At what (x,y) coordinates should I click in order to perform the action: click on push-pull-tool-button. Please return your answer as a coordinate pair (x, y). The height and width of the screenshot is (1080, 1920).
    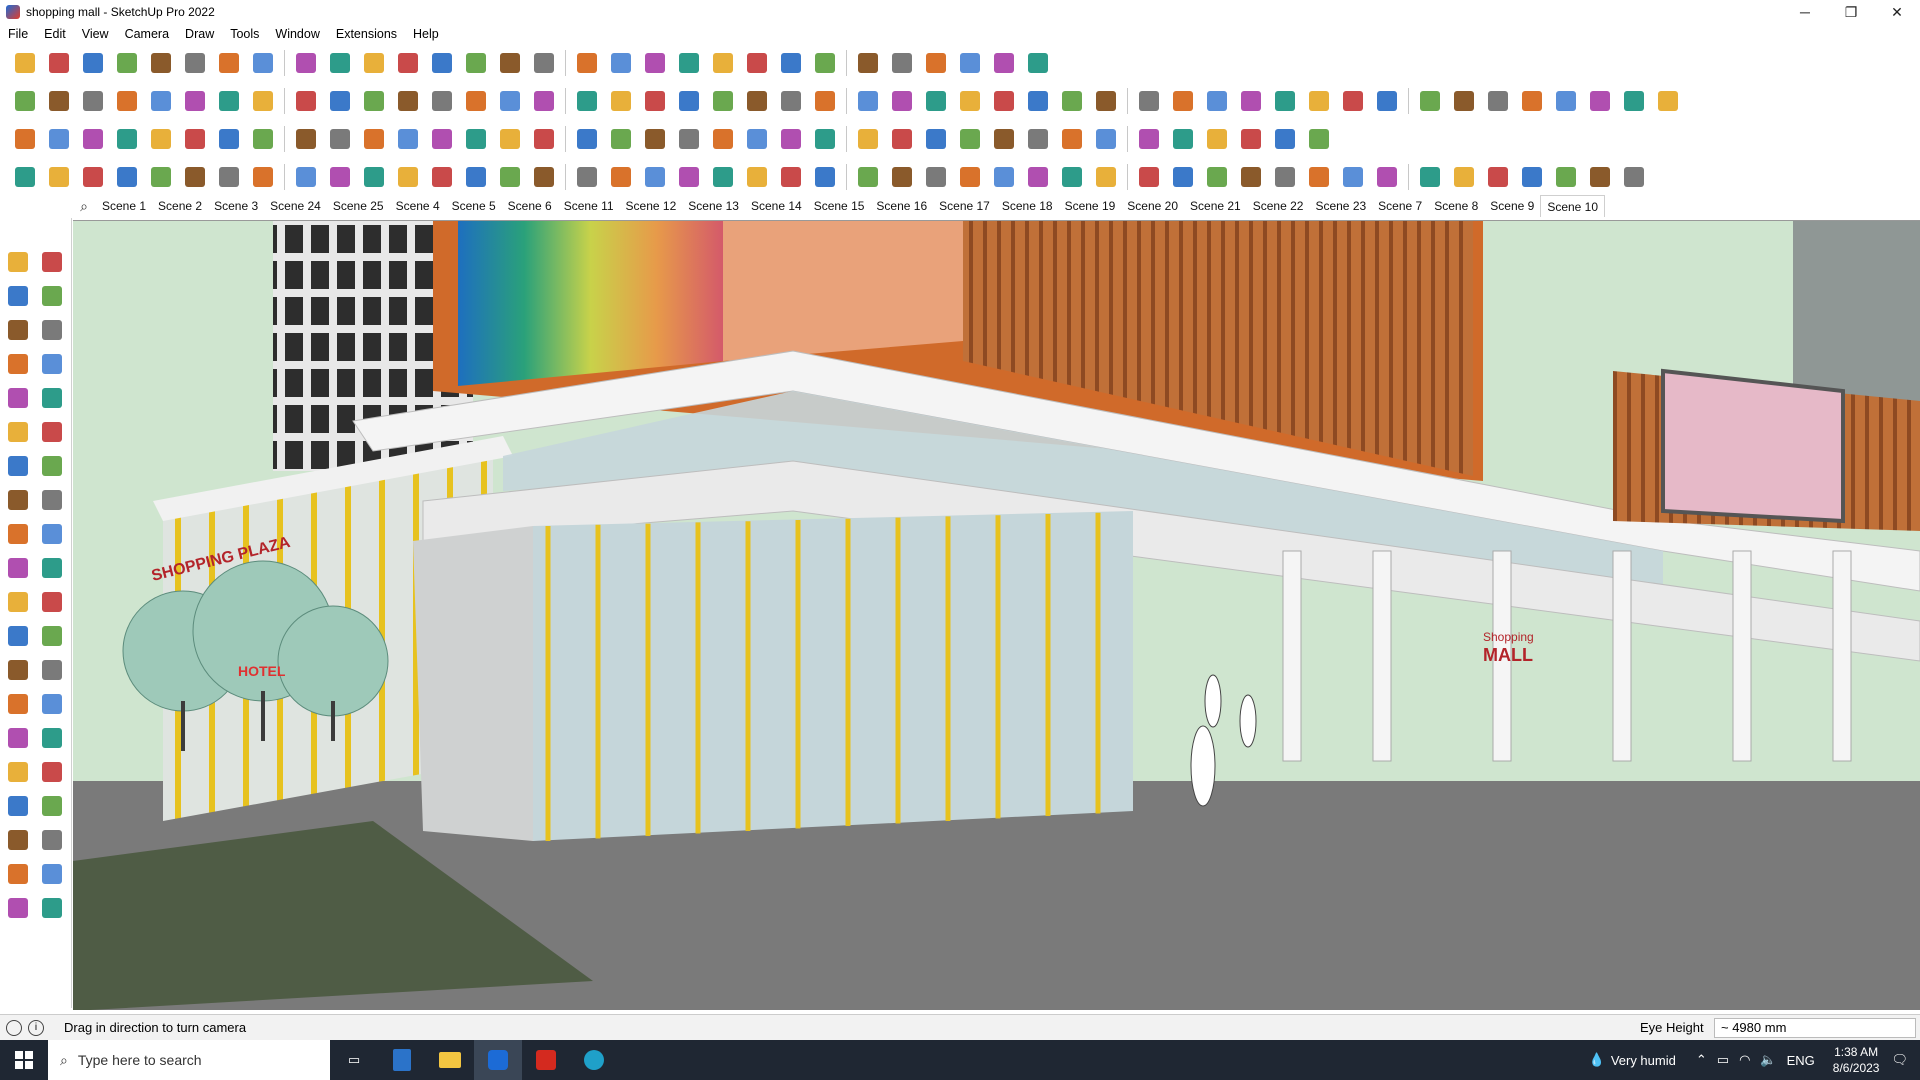
    Looking at the image, I should click on (52, 534).